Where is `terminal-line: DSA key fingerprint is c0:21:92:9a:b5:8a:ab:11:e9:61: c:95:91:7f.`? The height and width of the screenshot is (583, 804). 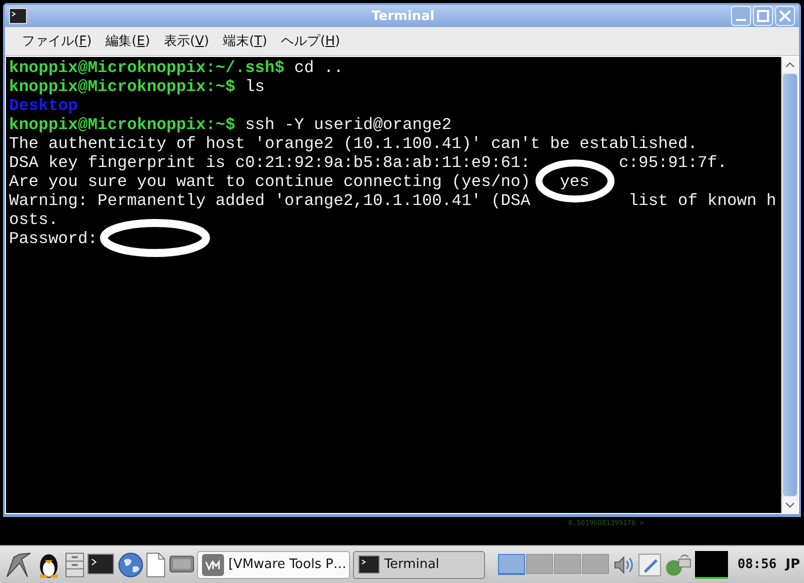 terminal-line: DSA key fingerprint is c0:21:92:9a:b5:8a:ab:11:e9:61: c:95:91:7f. is located at coordinates (368, 162).